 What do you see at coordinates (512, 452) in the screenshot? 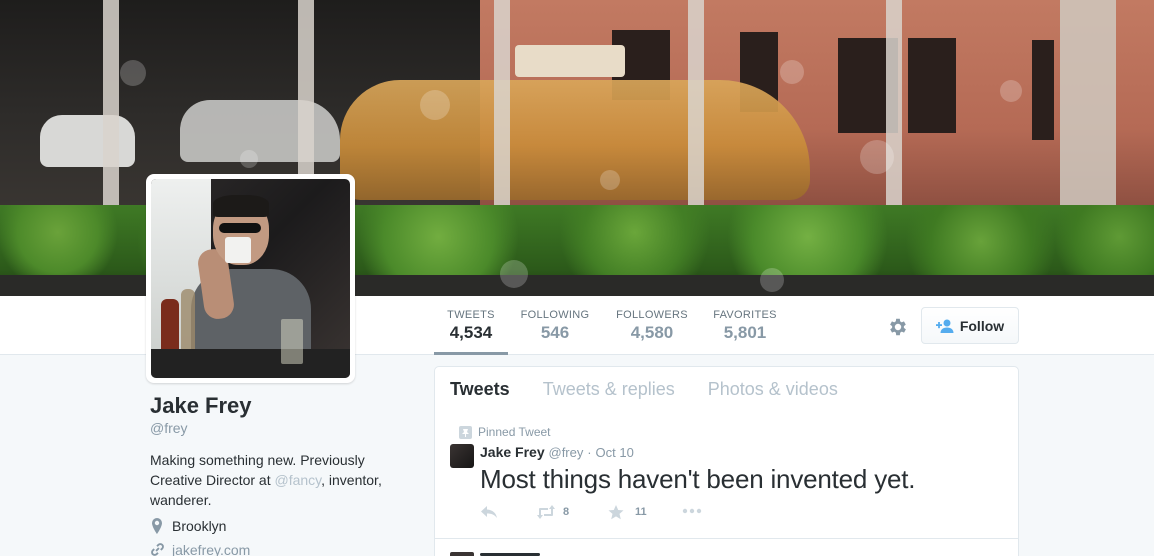
I see `tweet-author-name: Jake Frey` at bounding box center [512, 452].